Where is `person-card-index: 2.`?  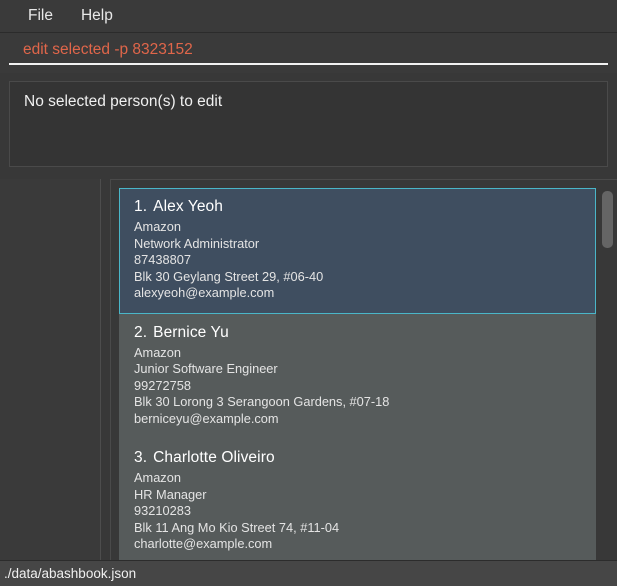
person-card-index: 2. is located at coordinates (141, 332).